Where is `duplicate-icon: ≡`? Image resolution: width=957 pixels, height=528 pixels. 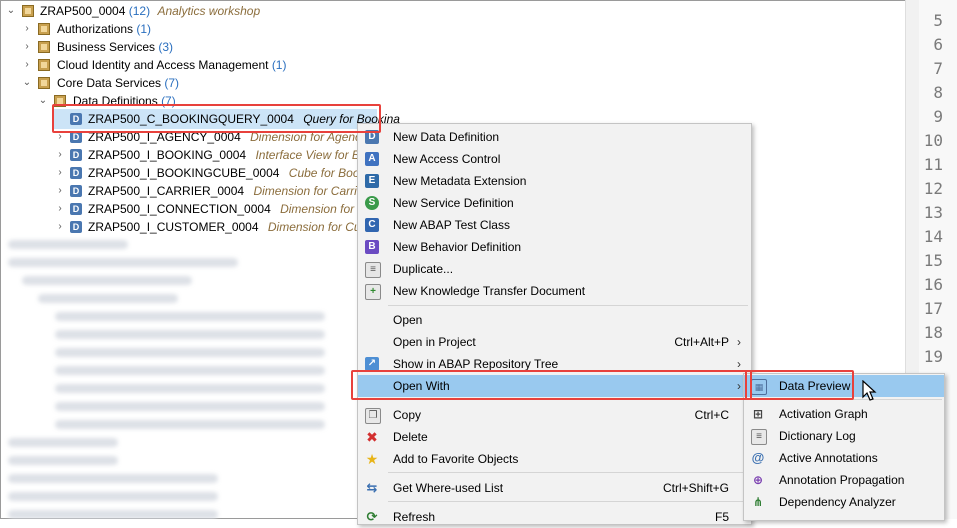 duplicate-icon: ≡ is located at coordinates (373, 270).